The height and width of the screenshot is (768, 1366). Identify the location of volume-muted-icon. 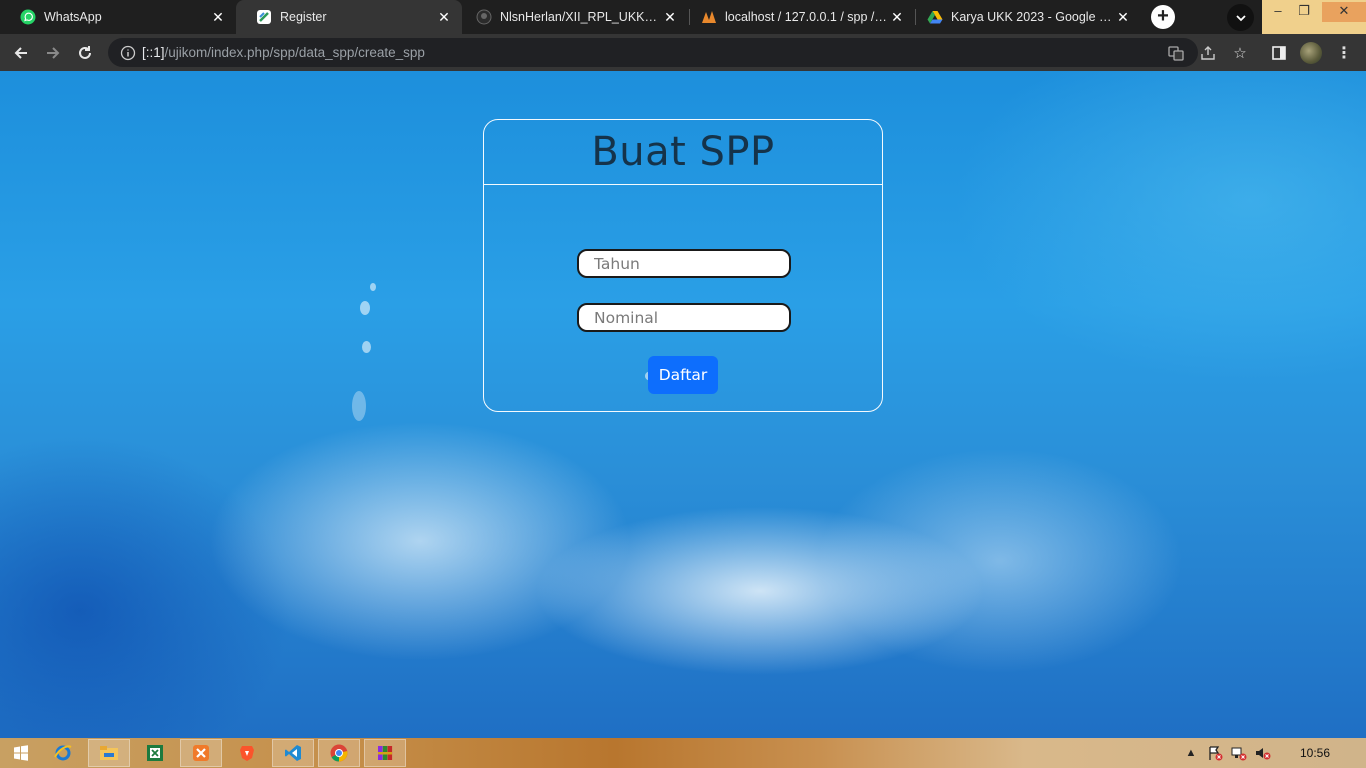
(1263, 753).